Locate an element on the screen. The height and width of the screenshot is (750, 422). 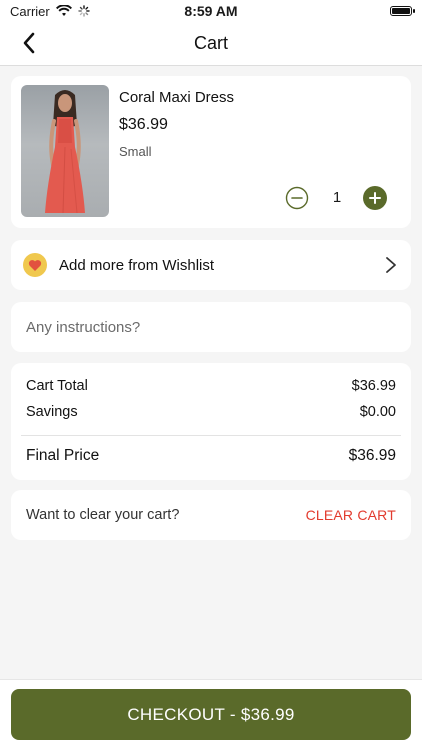
savings-value: $0.00 is located at coordinates (377, 412).